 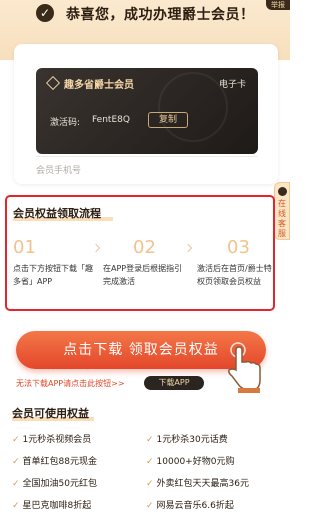 What do you see at coordinates (244, 367) in the screenshot?
I see `pointing-hand-icon` at bounding box center [244, 367].